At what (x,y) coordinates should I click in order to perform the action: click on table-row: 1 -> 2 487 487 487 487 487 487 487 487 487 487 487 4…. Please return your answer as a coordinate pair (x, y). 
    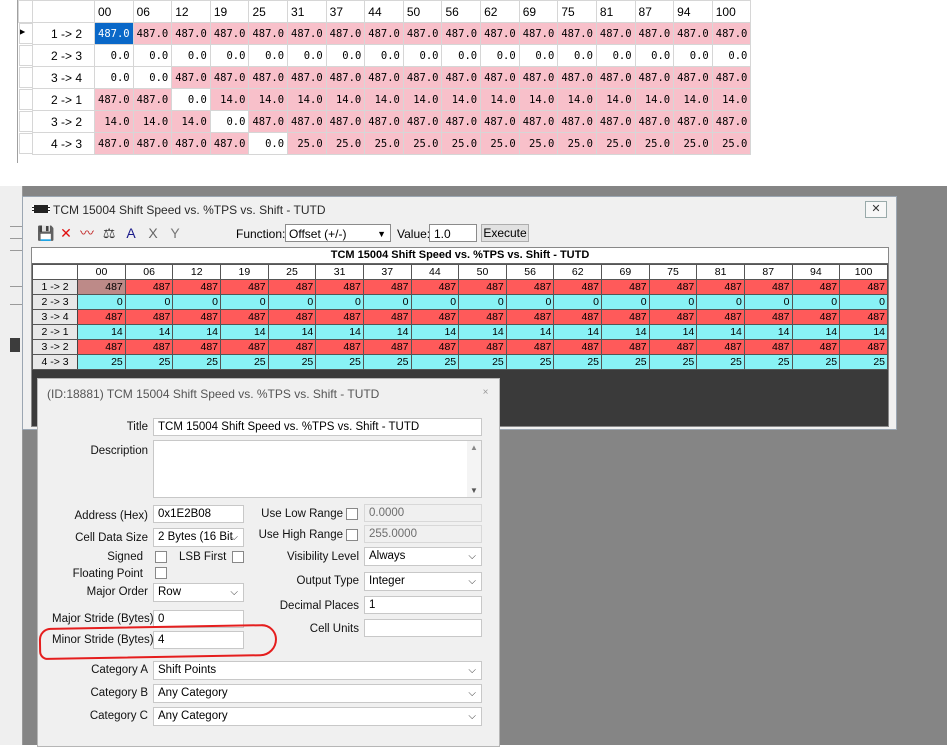
    Looking at the image, I should click on (459, 287).